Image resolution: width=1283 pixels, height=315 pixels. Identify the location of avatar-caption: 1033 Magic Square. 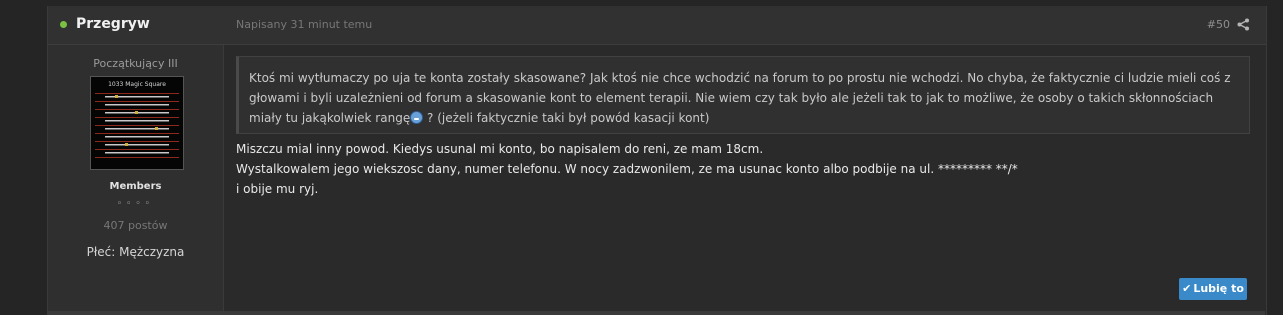
(137, 84).